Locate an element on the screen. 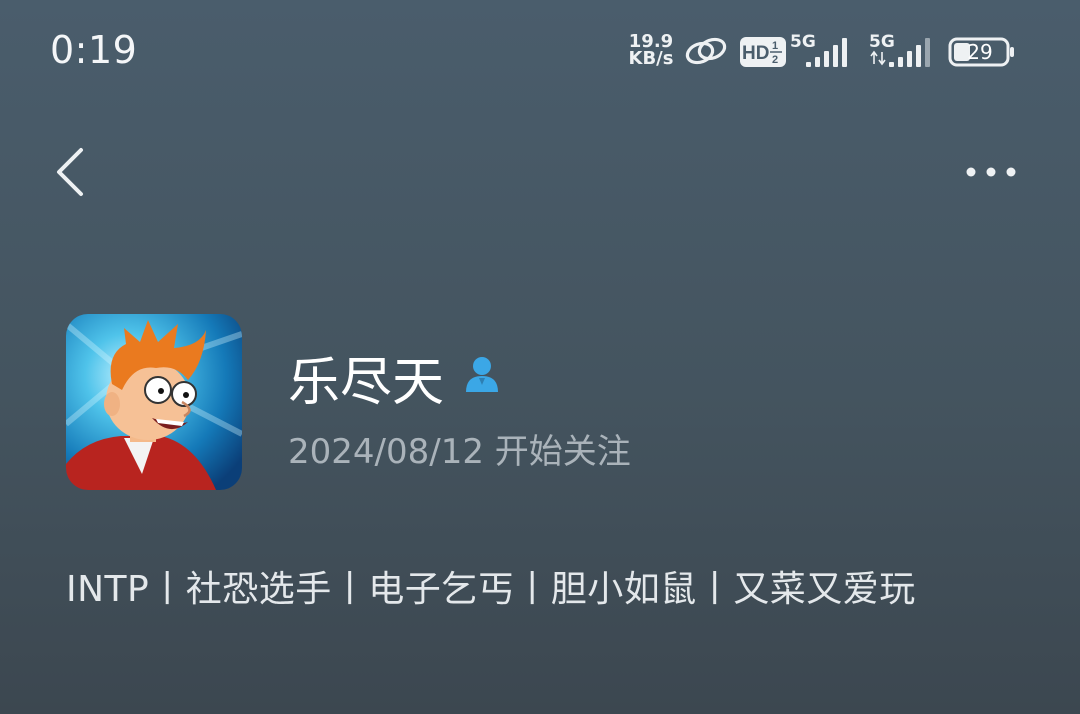 The height and width of the screenshot is (714, 1080). chevron-left-icon is located at coordinates (70, 172).